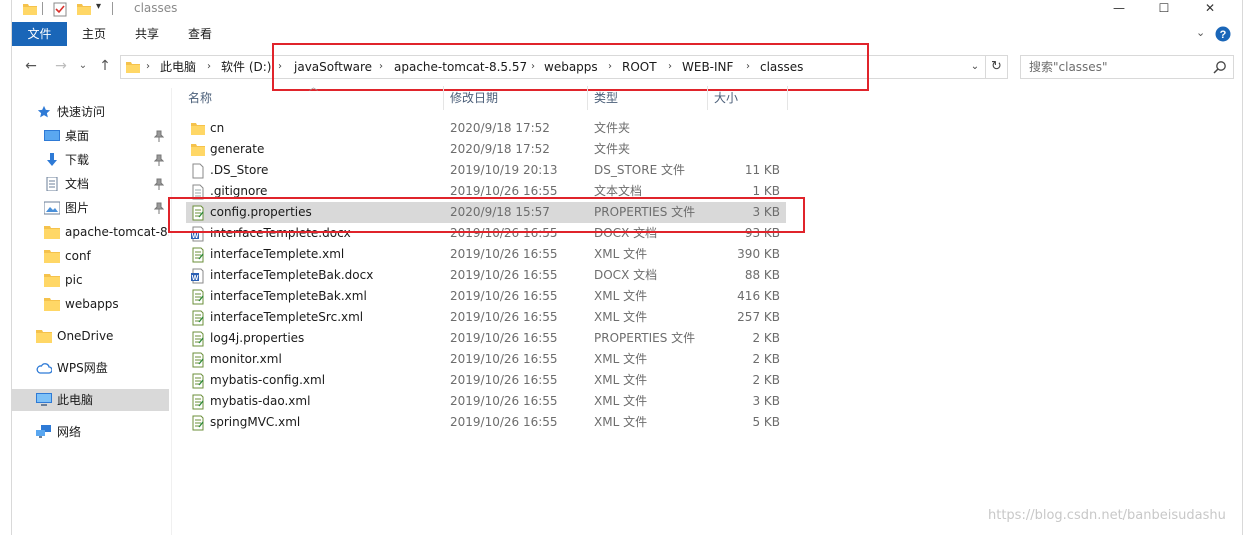 The image size is (1254, 535). I want to click on download-icon, so click(52, 159).